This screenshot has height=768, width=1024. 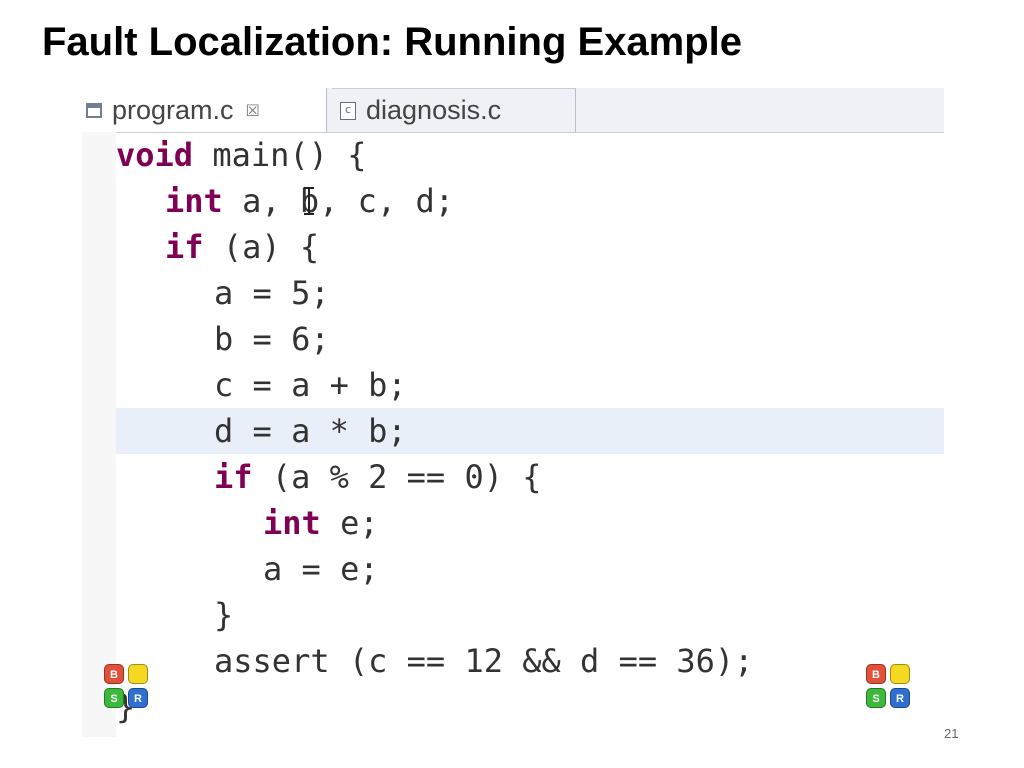 What do you see at coordinates (530, 569) in the screenshot?
I see `code-line: a = e;` at bounding box center [530, 569].